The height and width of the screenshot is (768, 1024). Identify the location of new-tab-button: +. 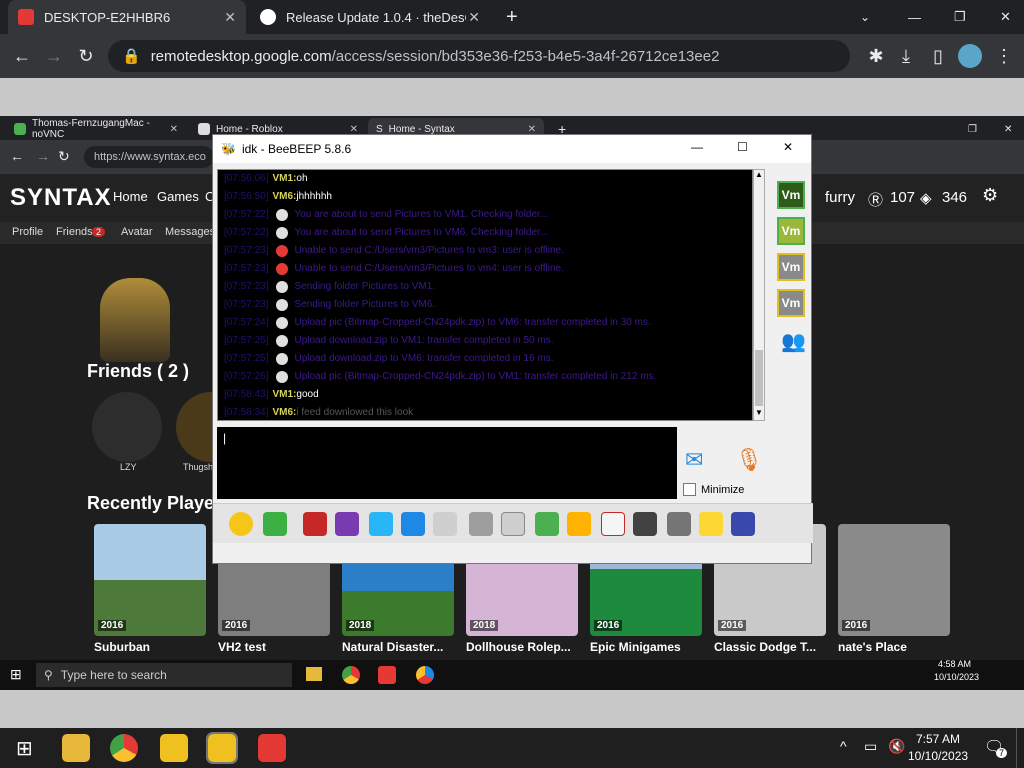
(511, 17).